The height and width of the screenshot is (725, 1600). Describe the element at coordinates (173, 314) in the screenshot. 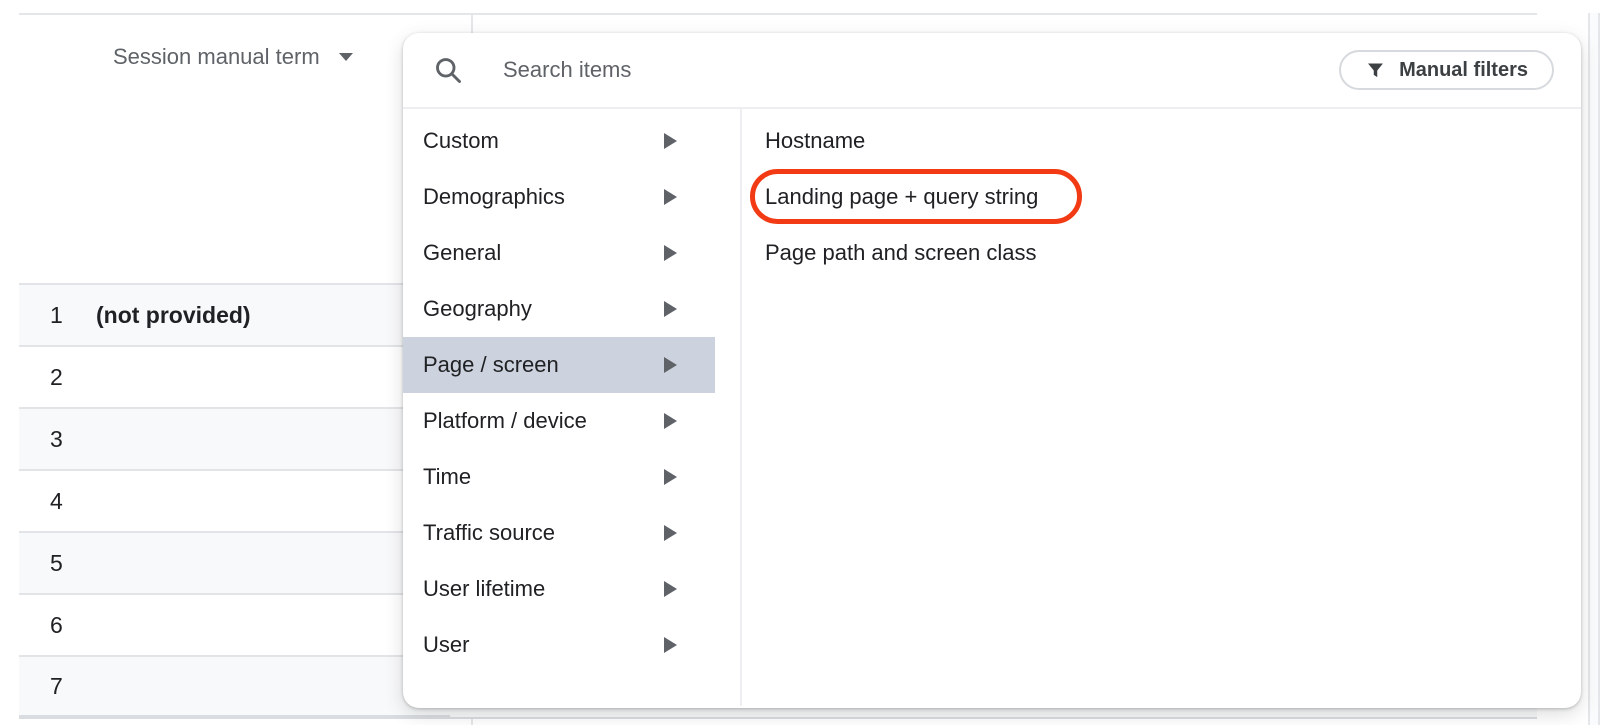

I see `row-dimension-value: (not provided)` at that location.